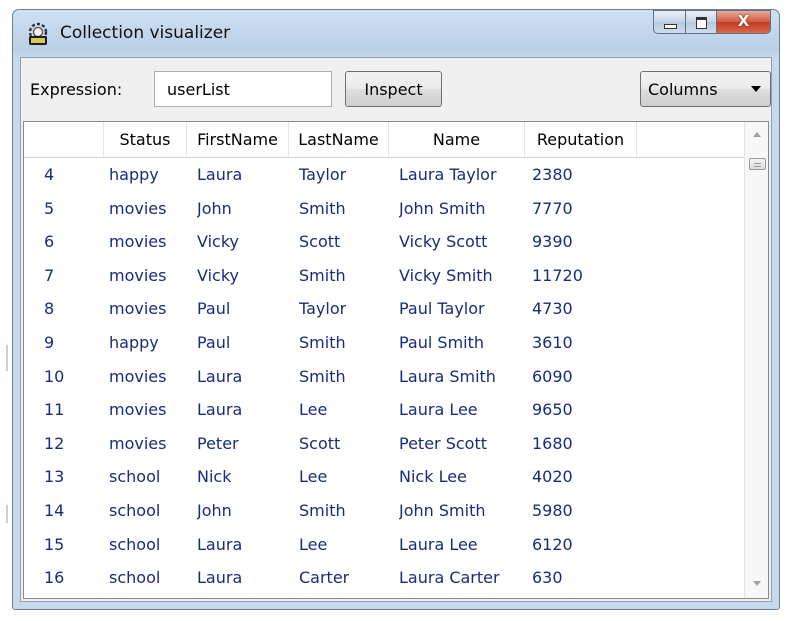 This screenshot has height=621, width=786. Describe the element at coordinates (552, 242) in the screenshot. I see `cell-reputation: 9390` at that location.